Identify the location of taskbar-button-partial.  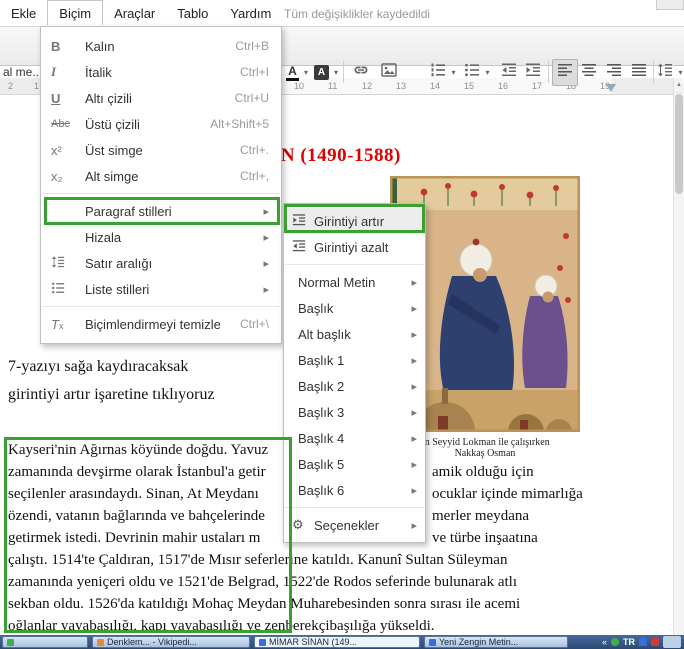
(45, 642).